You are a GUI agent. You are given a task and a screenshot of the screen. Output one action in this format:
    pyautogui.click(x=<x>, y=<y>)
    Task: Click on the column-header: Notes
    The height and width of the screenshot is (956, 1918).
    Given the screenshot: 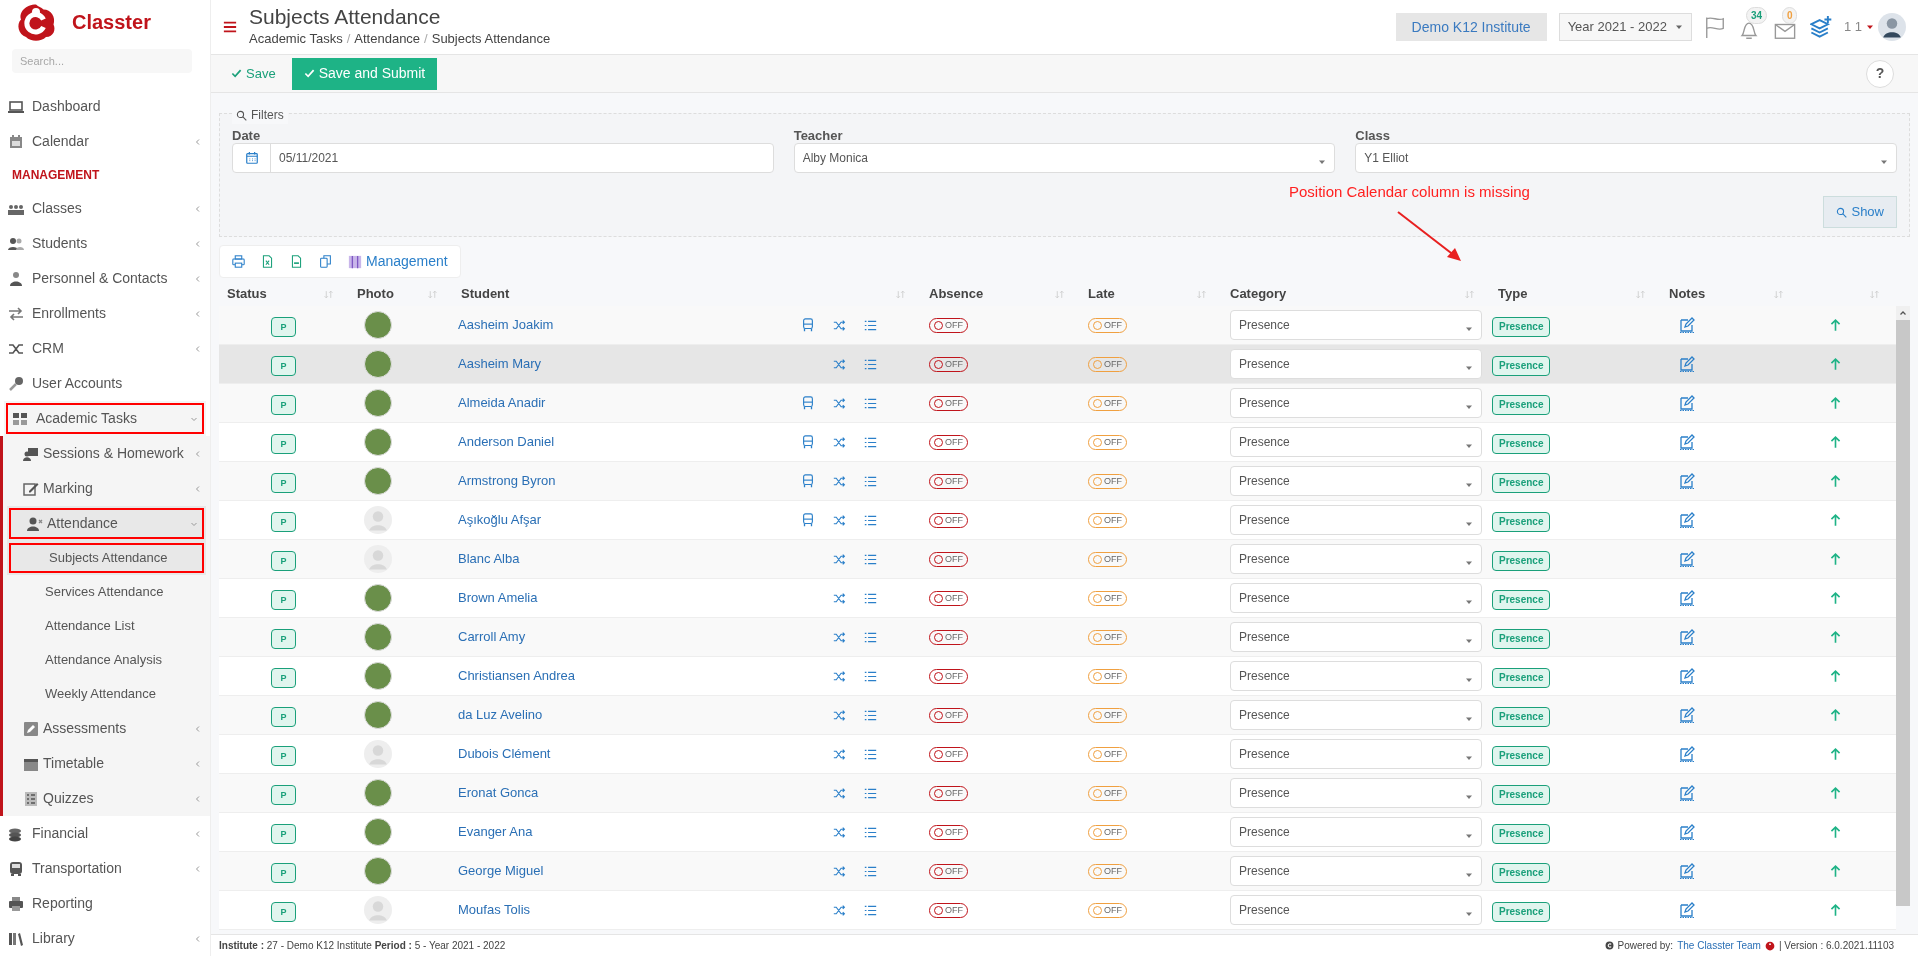 What is the action you would take?
    pyautogui.click(x=1687, y=294)
    